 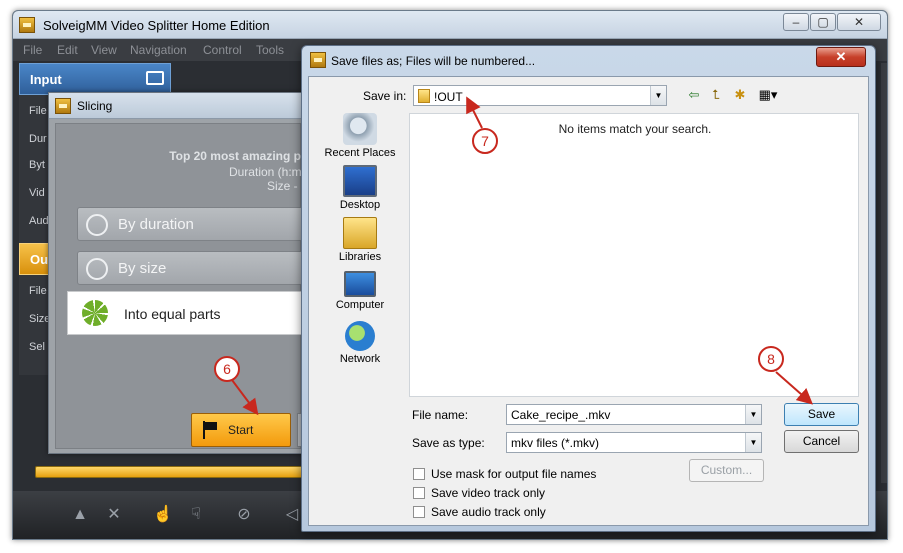 I want to click on callout-8: 8, so click(x=771, y=359).